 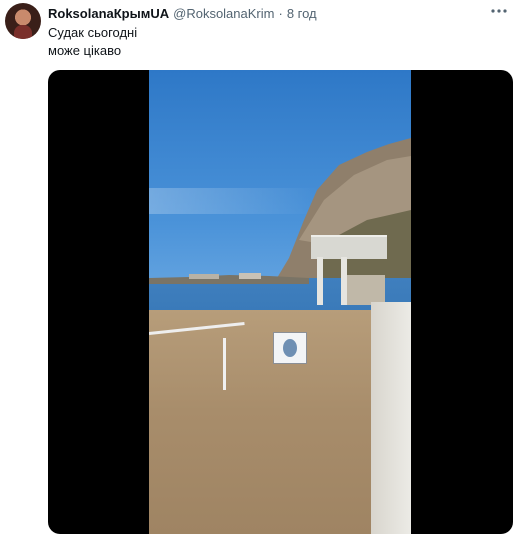 I want to click on tweet-text-line-1: Судак сьогодні, so click(x=93, y=32).